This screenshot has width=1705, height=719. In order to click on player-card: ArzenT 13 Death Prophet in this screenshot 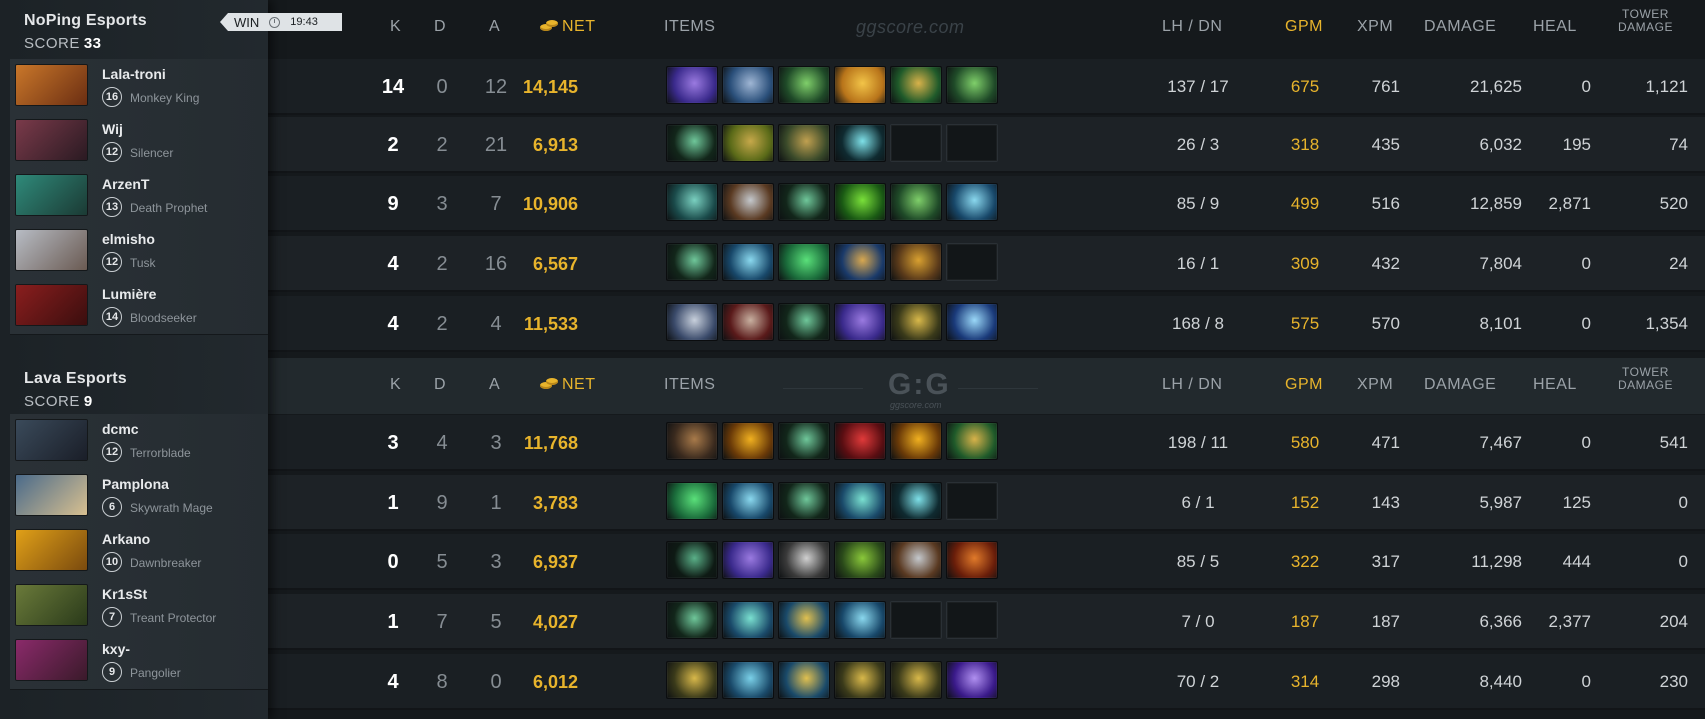, I will do `click(139, 197)`.